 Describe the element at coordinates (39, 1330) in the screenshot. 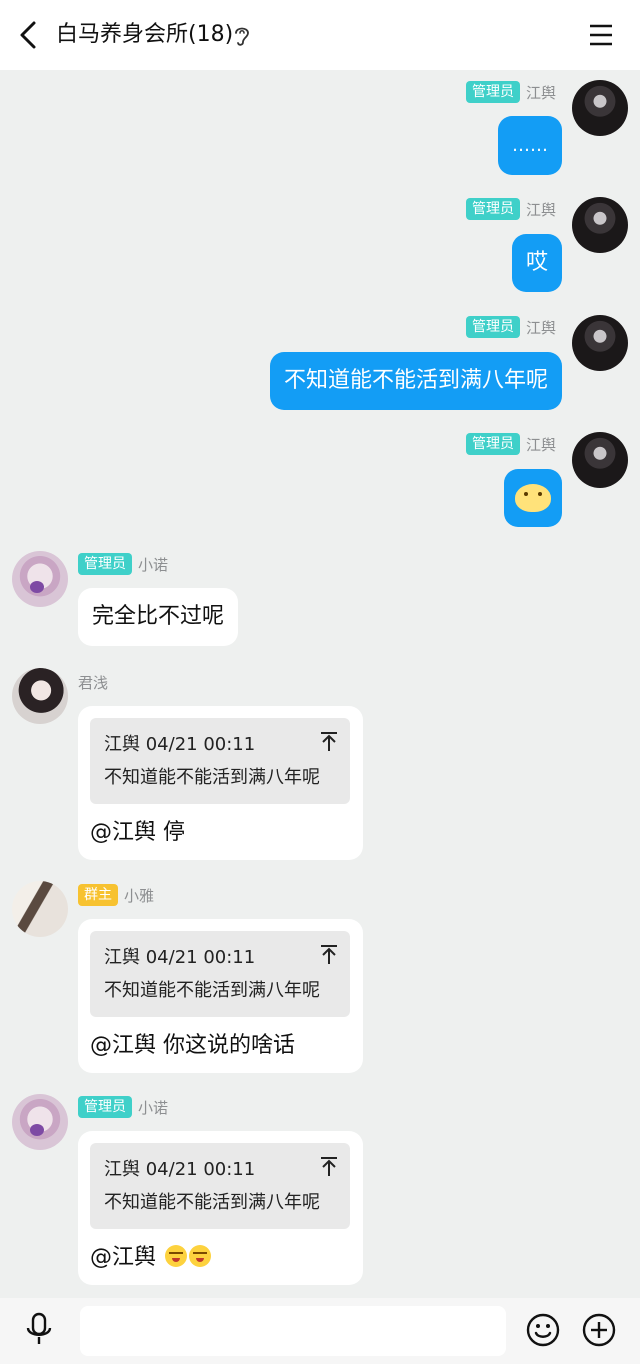

I see `mic-icon` at that location.